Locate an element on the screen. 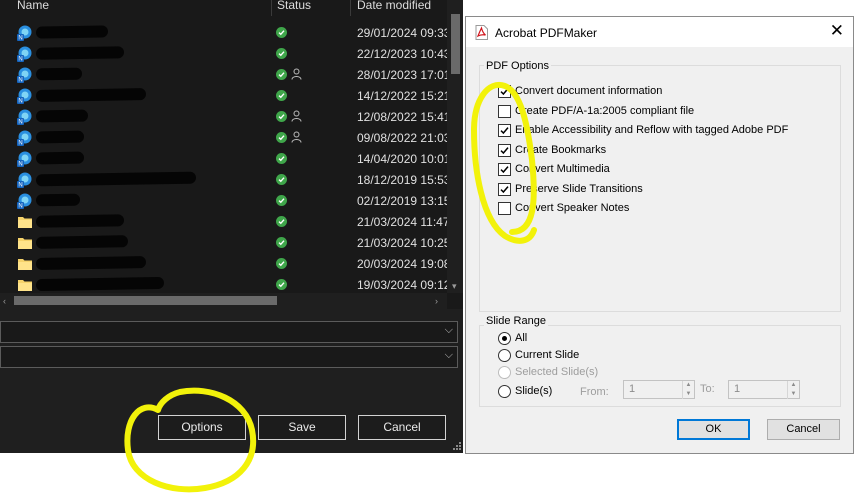  file-row: N 02/12/2019 13:15 is located at coordinates (225, 200).